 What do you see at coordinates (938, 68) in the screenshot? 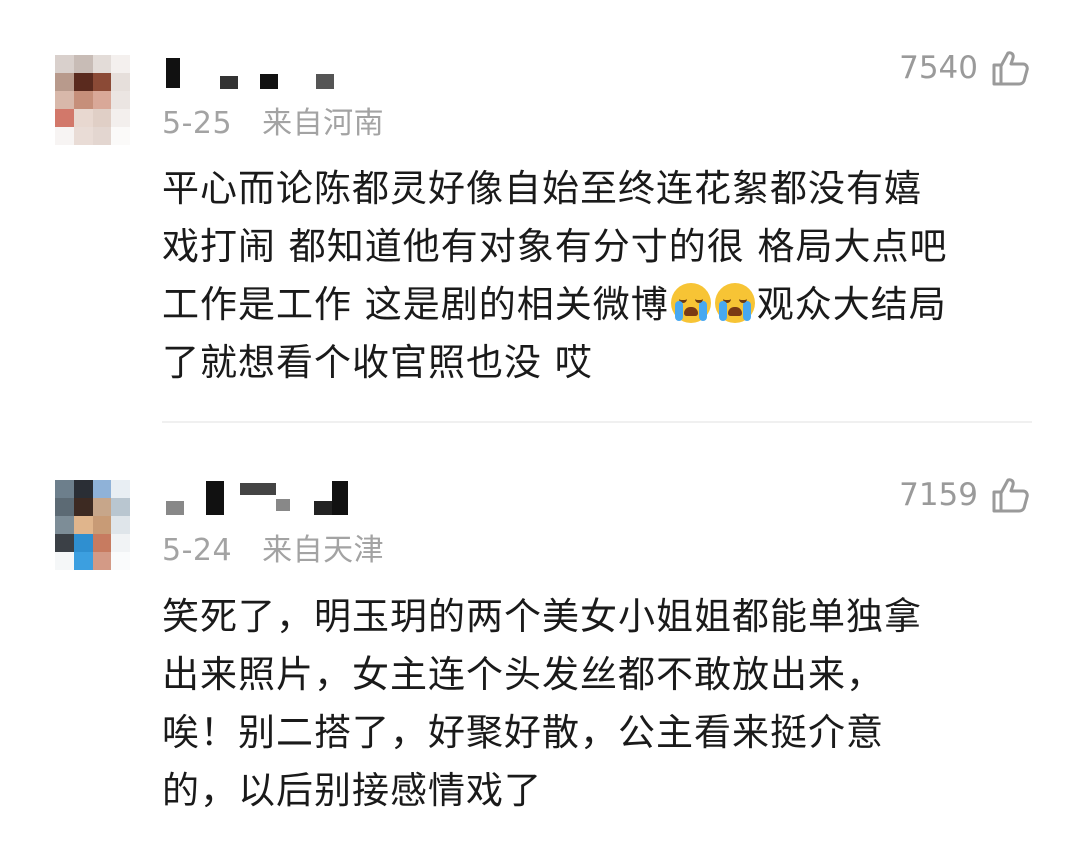
I see `like-count: 7540` at bounding box center [938, 68].